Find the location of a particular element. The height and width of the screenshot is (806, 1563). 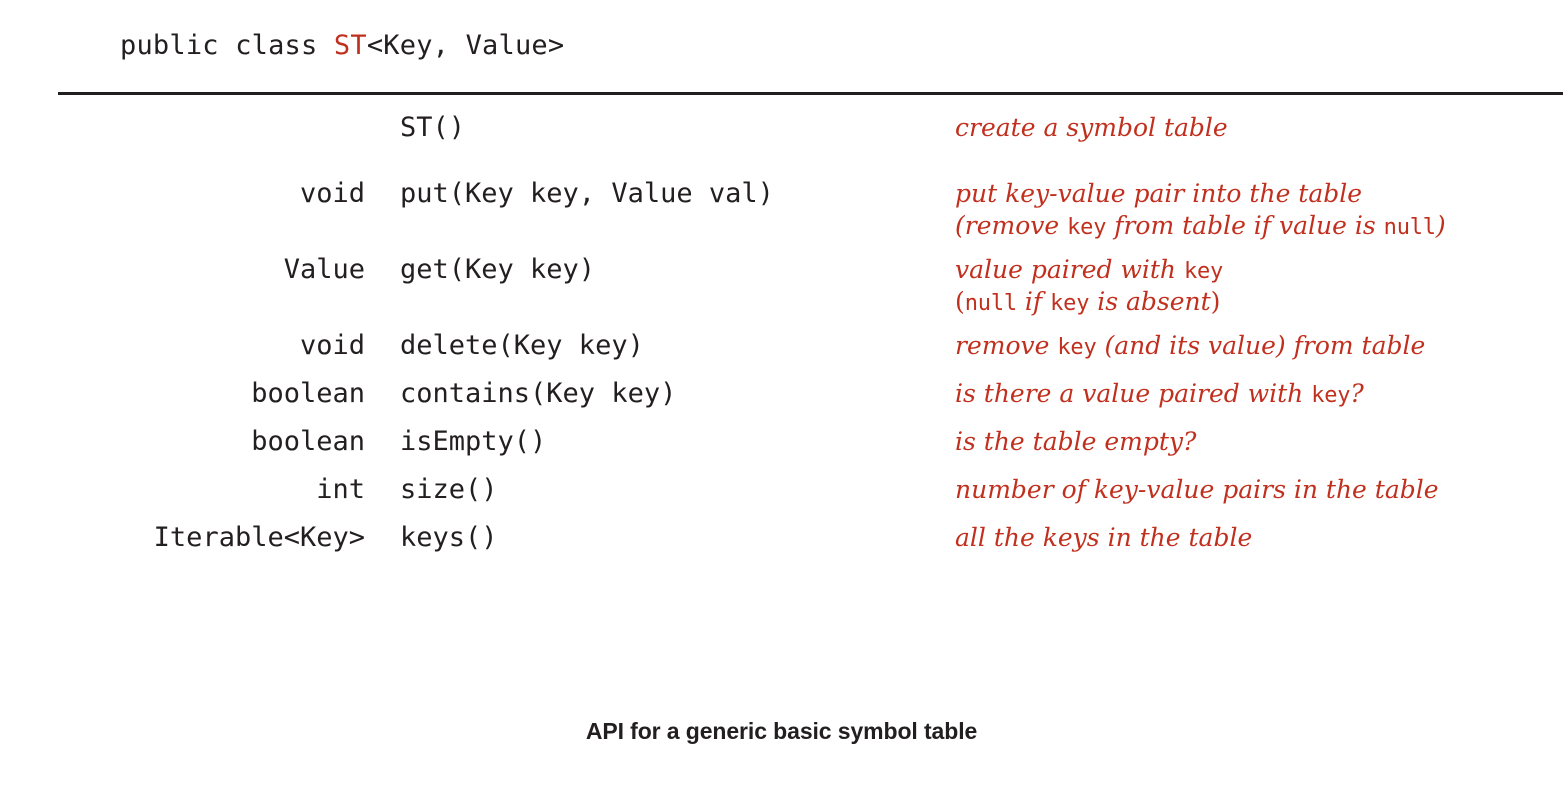

method-signature: keys() is located at coordinates (449, 537).